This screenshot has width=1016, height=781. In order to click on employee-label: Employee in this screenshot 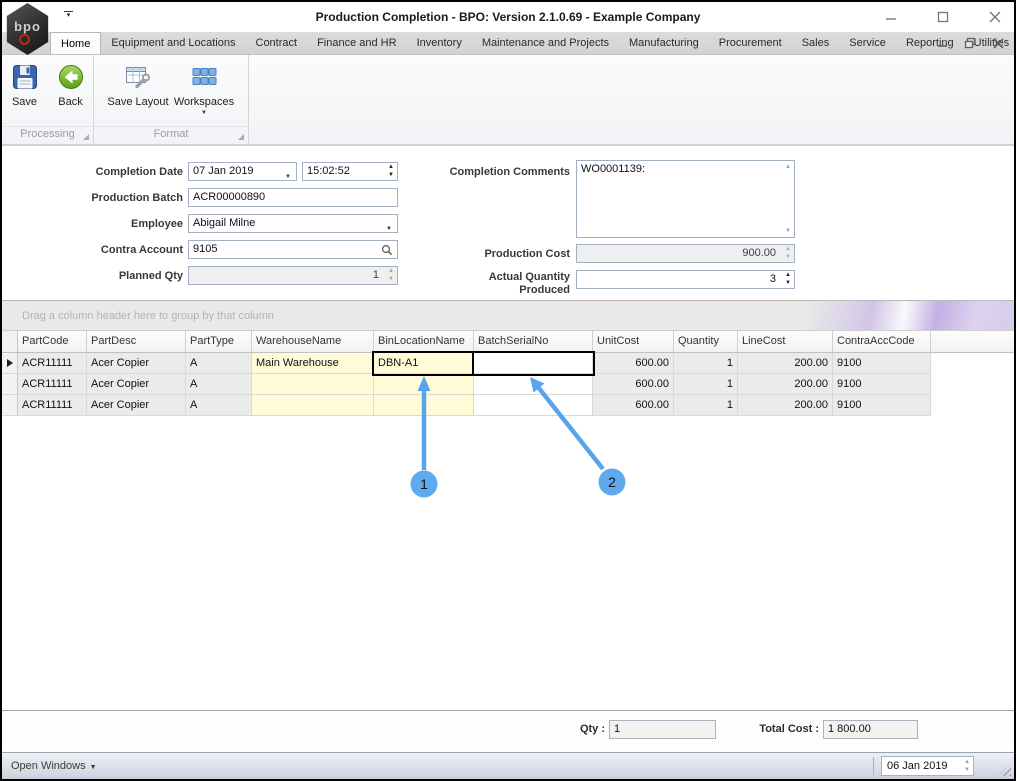, I will do `click(157, 224)`.